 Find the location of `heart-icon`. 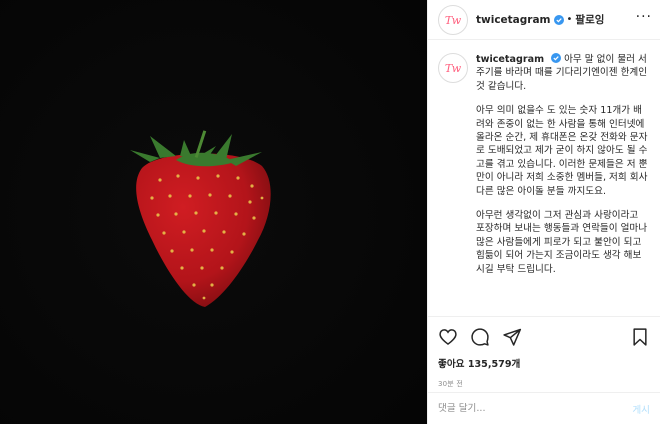

heart-icon is located at coordinates (448, 337).